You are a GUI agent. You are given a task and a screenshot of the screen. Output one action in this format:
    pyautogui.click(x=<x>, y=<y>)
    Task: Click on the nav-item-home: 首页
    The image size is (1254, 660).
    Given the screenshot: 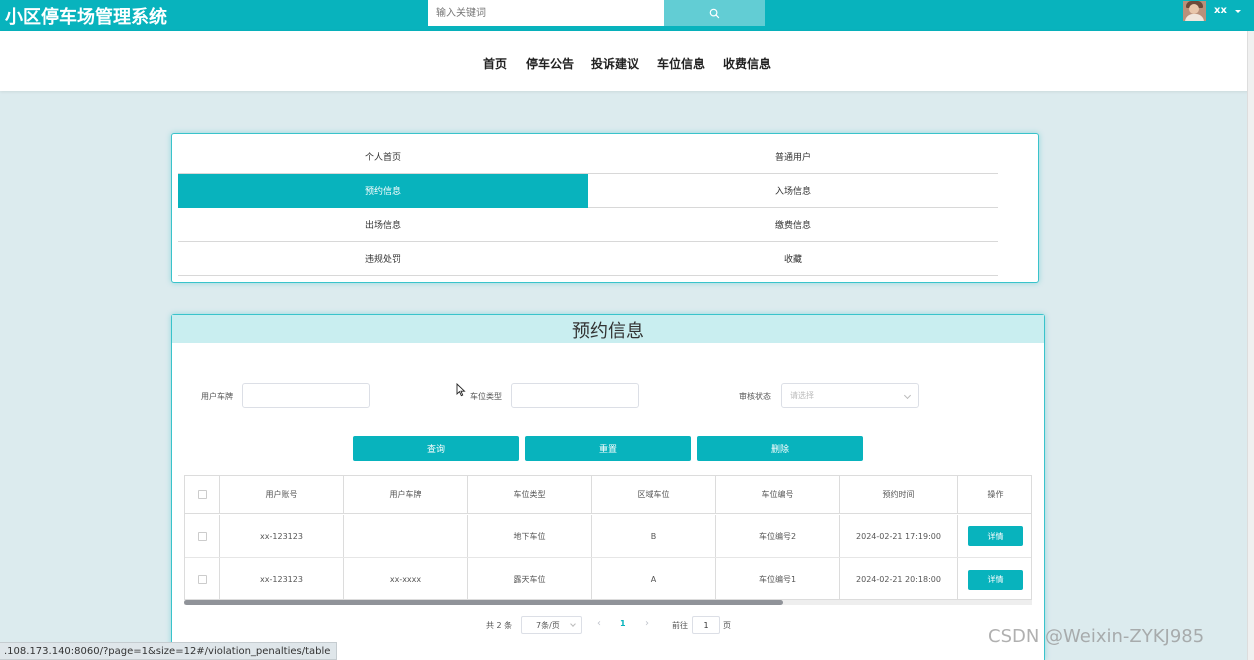 What is the action you would take?
    pyautogui.click(x=495, y=63)
    